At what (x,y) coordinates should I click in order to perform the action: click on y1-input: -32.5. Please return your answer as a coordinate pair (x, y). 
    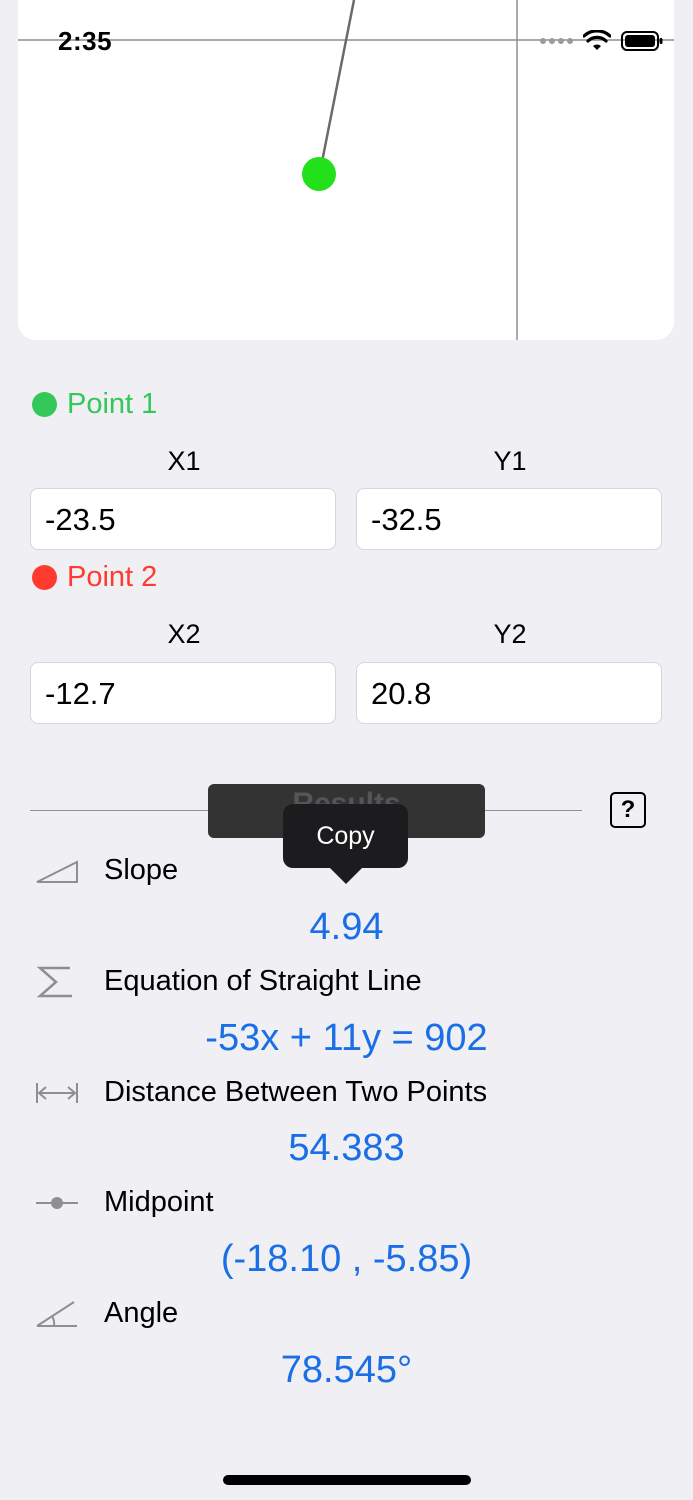
    Looking at the image, I should click on (509, 519).